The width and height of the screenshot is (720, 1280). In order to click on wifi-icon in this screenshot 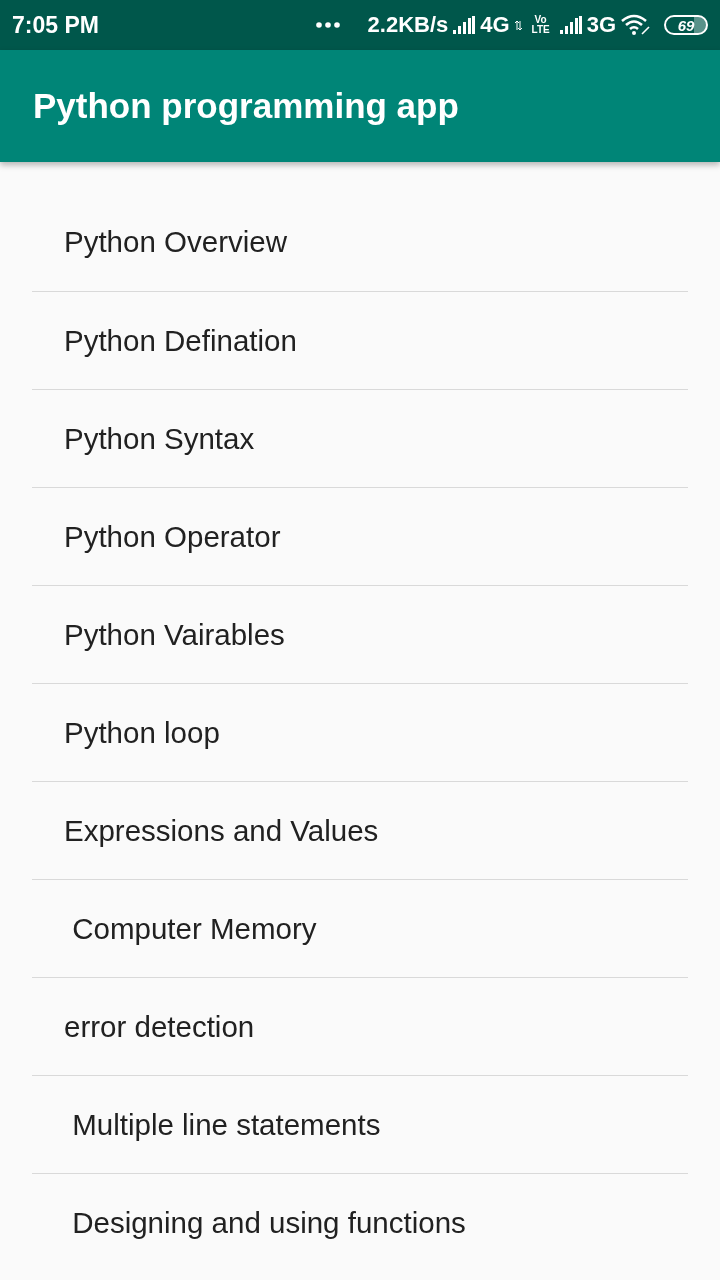, I will do `click(636, 25)`.